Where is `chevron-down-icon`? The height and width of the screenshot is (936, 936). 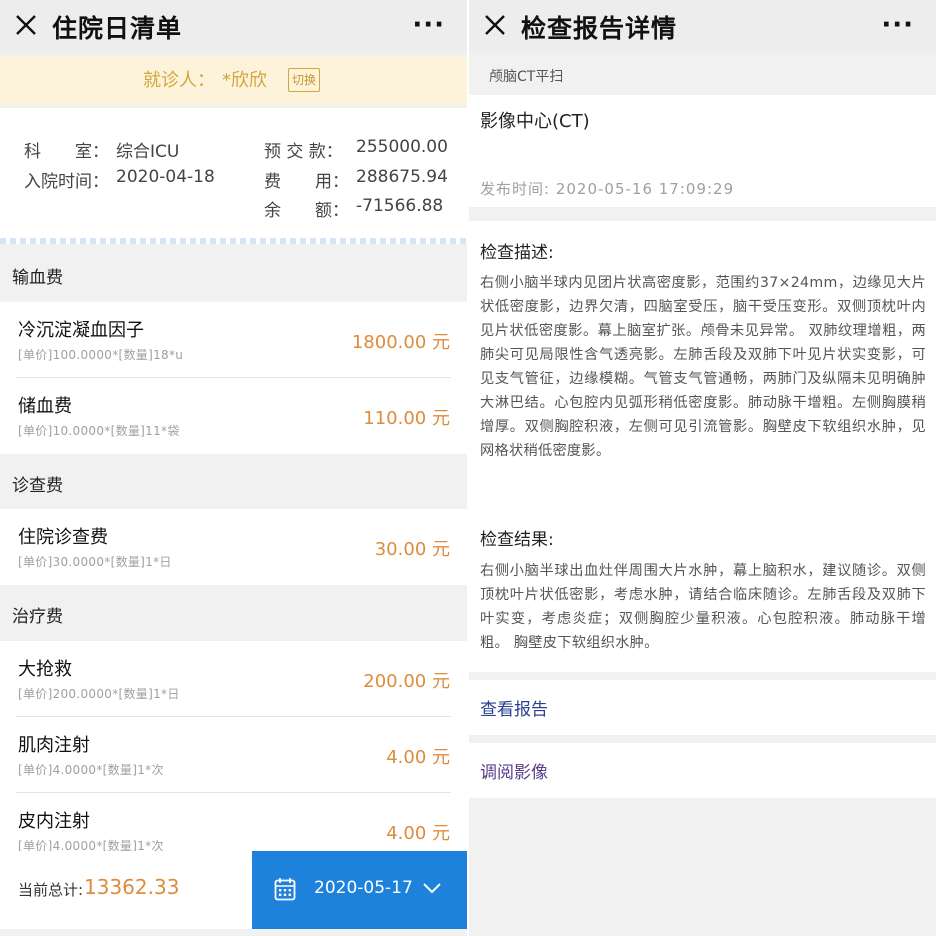 chevron-down-icon is located at coordinates (432, 888).